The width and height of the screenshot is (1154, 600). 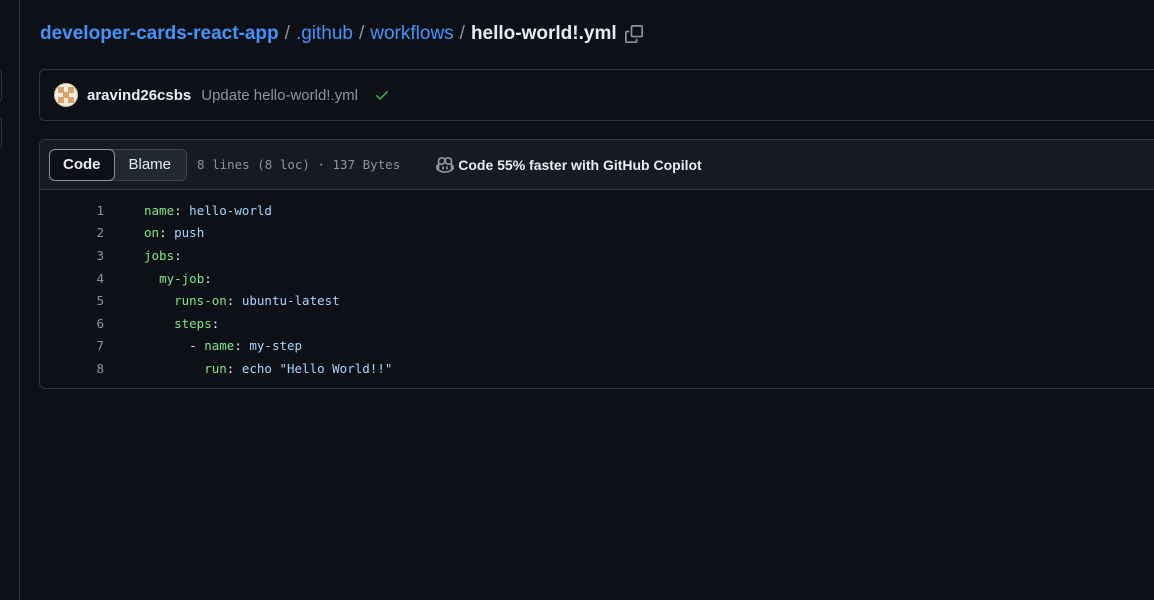 I want to click on yaml-value: ubuntu-latest, so click(x=287, y=301).